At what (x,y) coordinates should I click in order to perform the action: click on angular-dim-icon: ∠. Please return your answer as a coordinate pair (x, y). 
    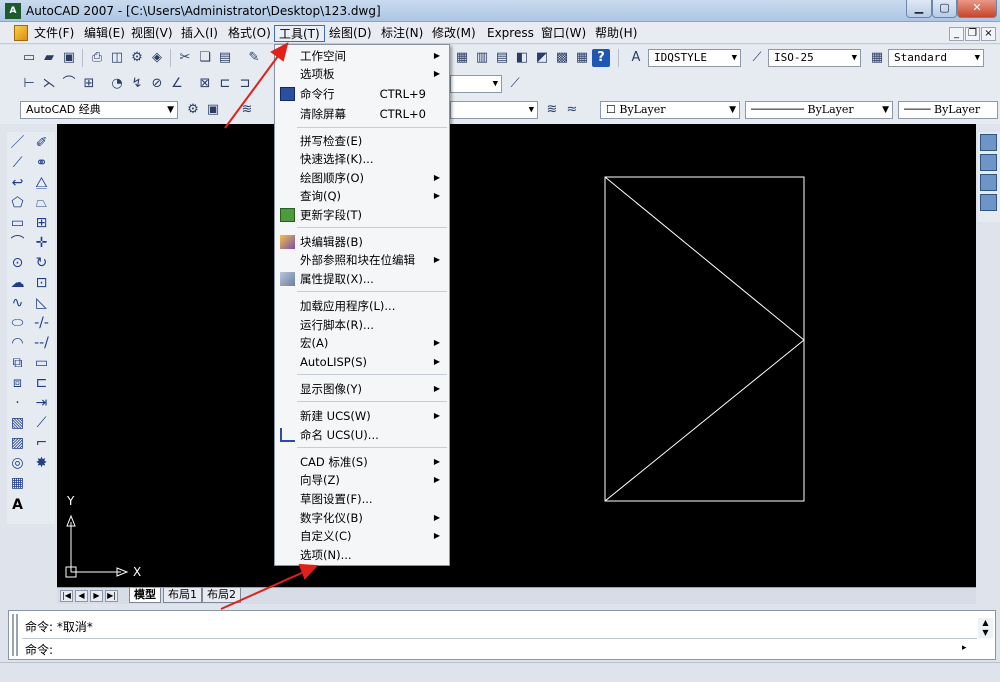
    Looking at the image, I should click on (177, 84).